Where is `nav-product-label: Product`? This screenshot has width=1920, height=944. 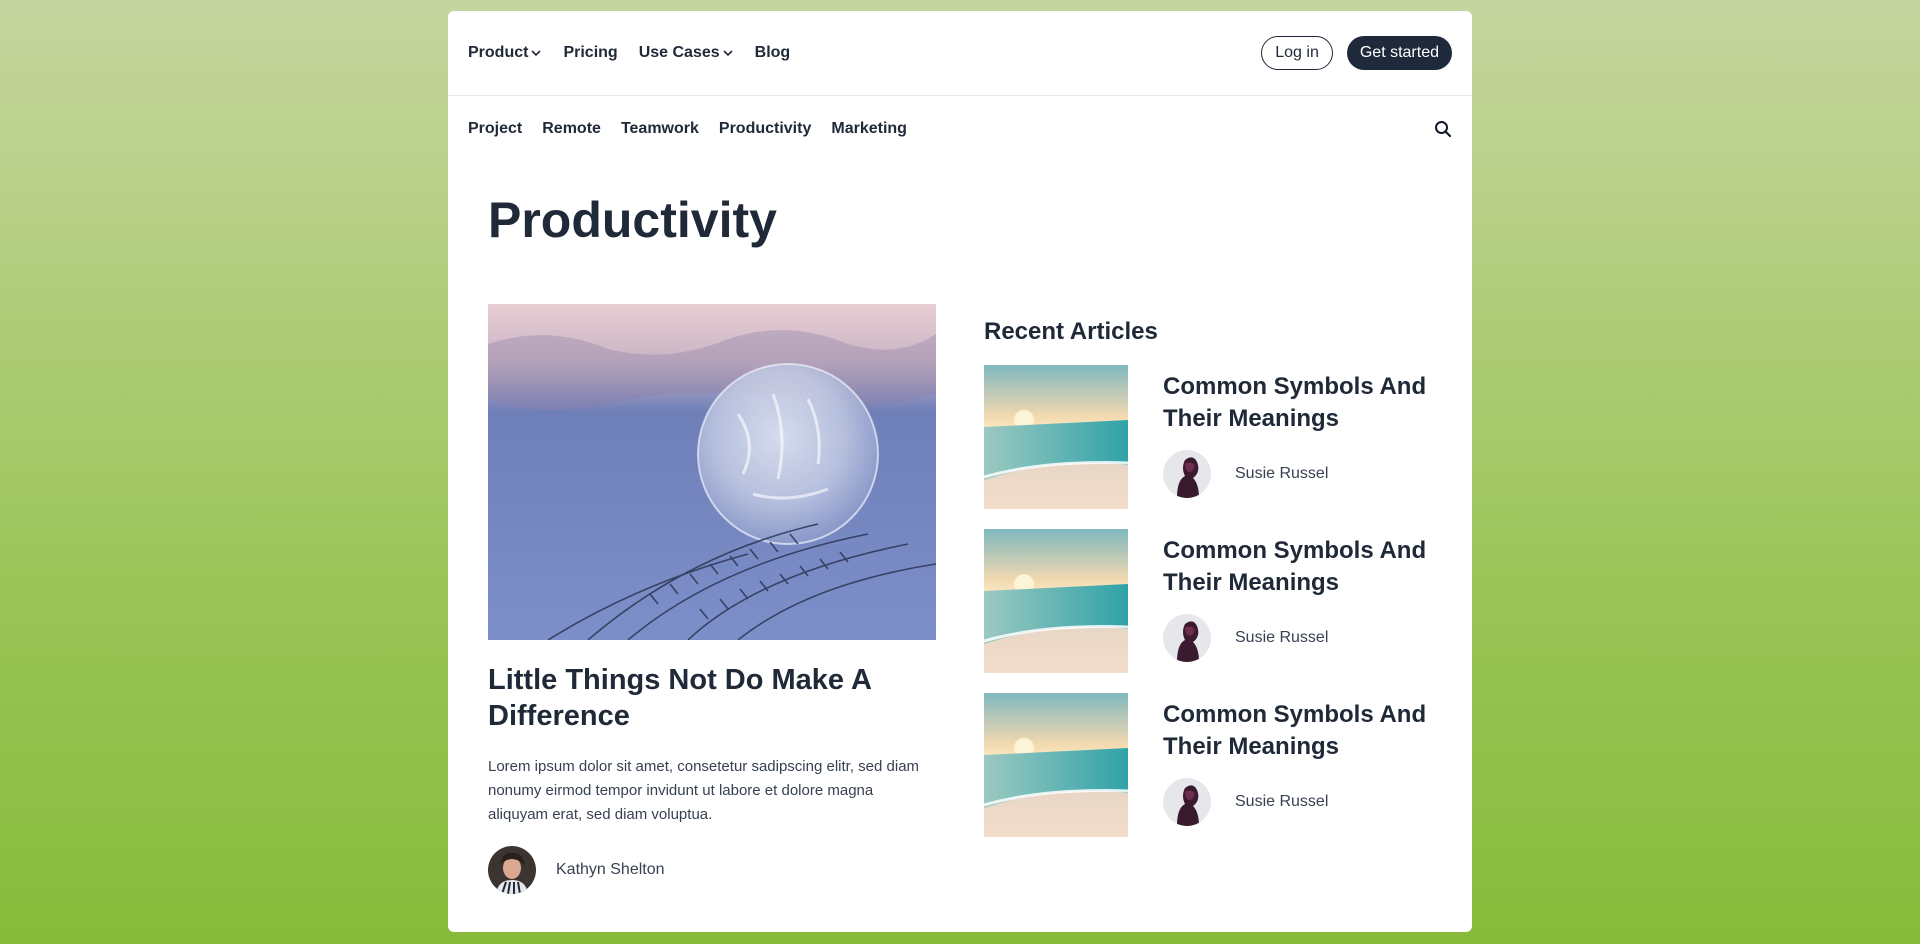
nav-product-label: Product is located at coordinates (498, 52).